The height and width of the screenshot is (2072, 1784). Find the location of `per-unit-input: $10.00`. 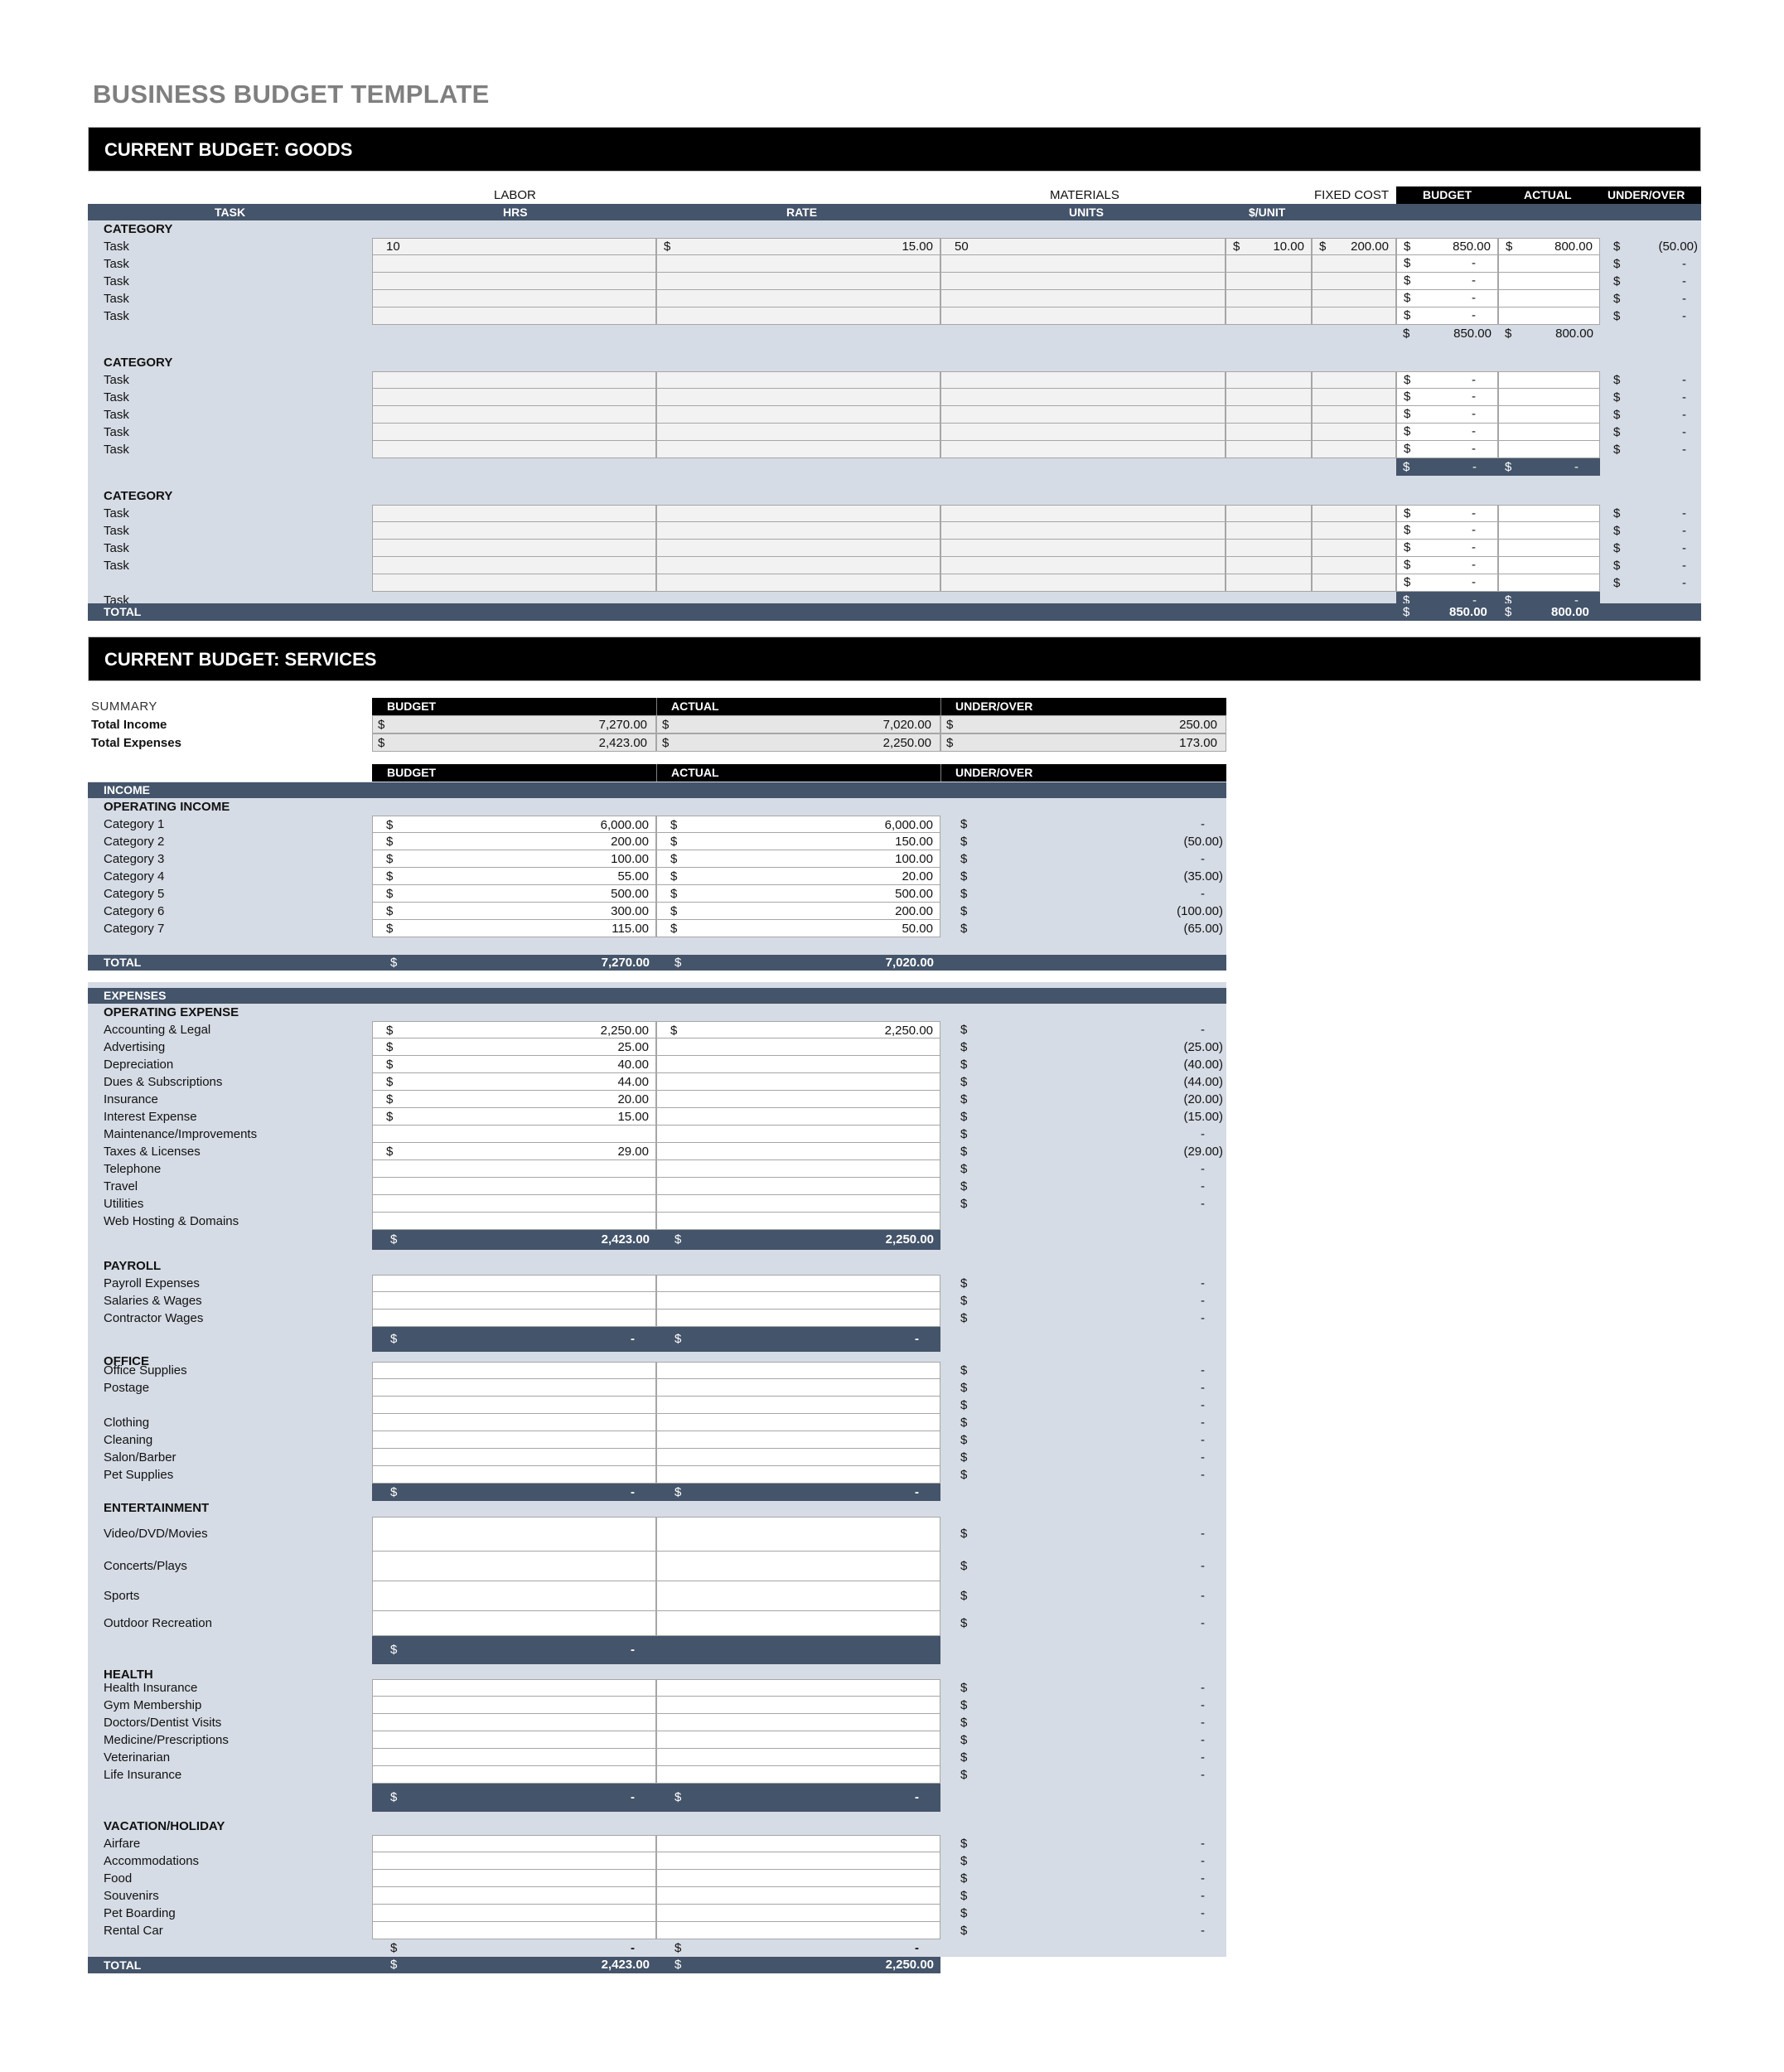

per-unit-input: $10.00 is located at coordinates (1269, 246).